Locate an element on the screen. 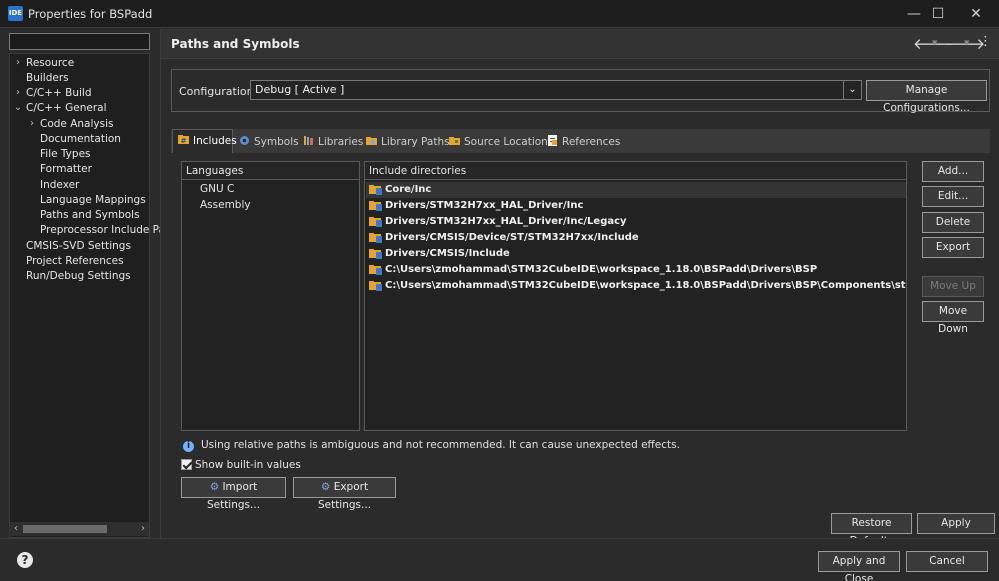 The width and height of the screenshot is (999, 581). move-up-button: Move Up is located at coordinates (953, 286).